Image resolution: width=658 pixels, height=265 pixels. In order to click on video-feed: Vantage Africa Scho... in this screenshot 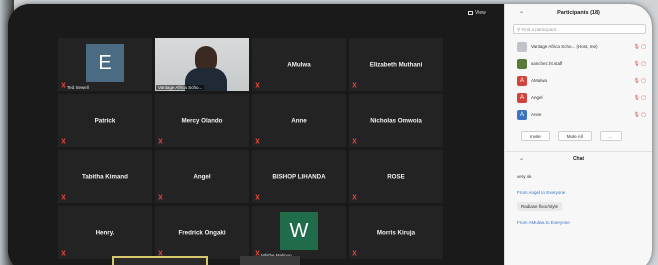, I will do `click(202, 64)`.